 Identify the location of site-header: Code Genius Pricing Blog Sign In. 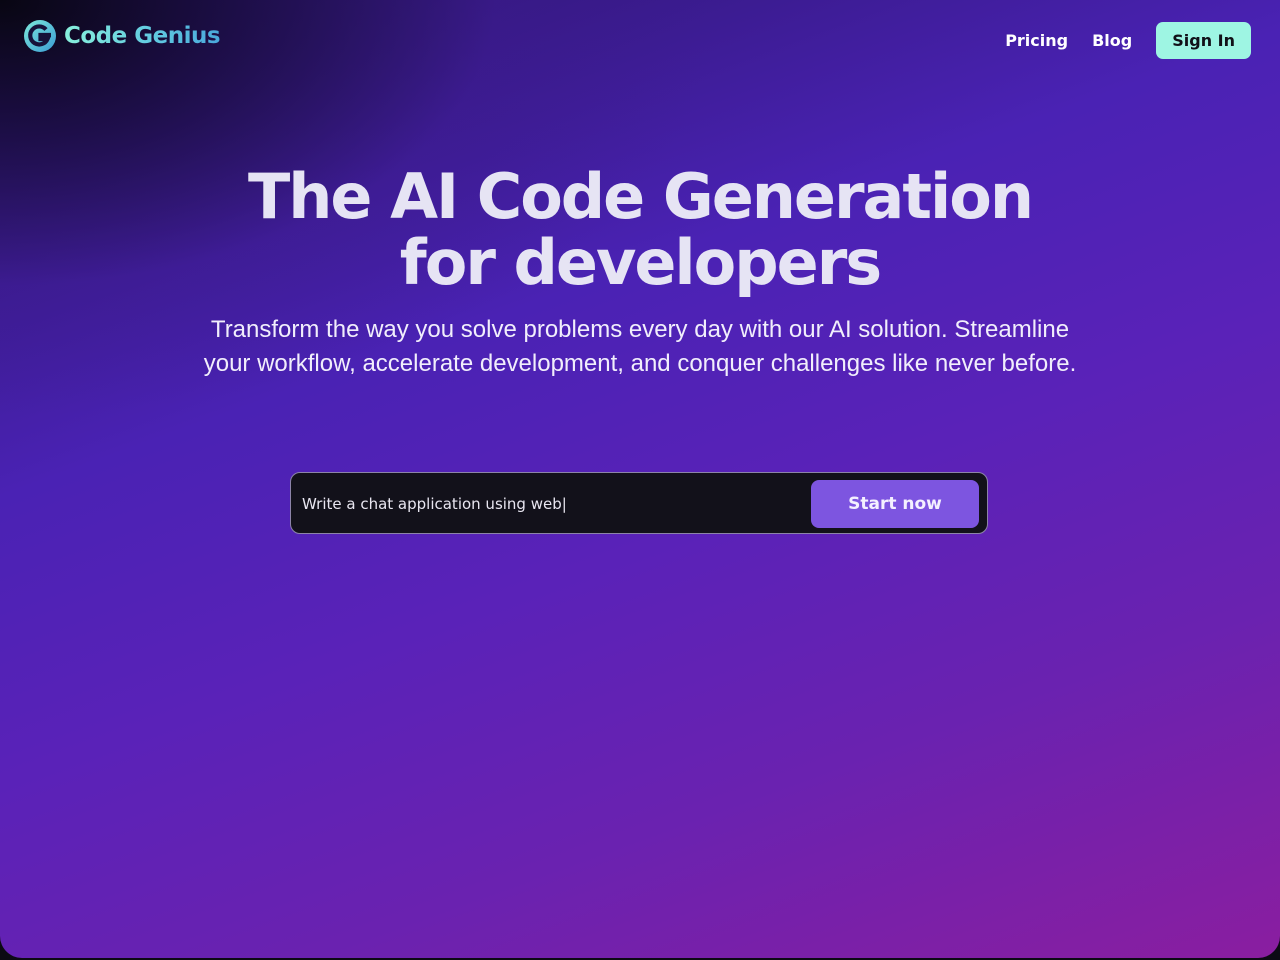
(640, 39).